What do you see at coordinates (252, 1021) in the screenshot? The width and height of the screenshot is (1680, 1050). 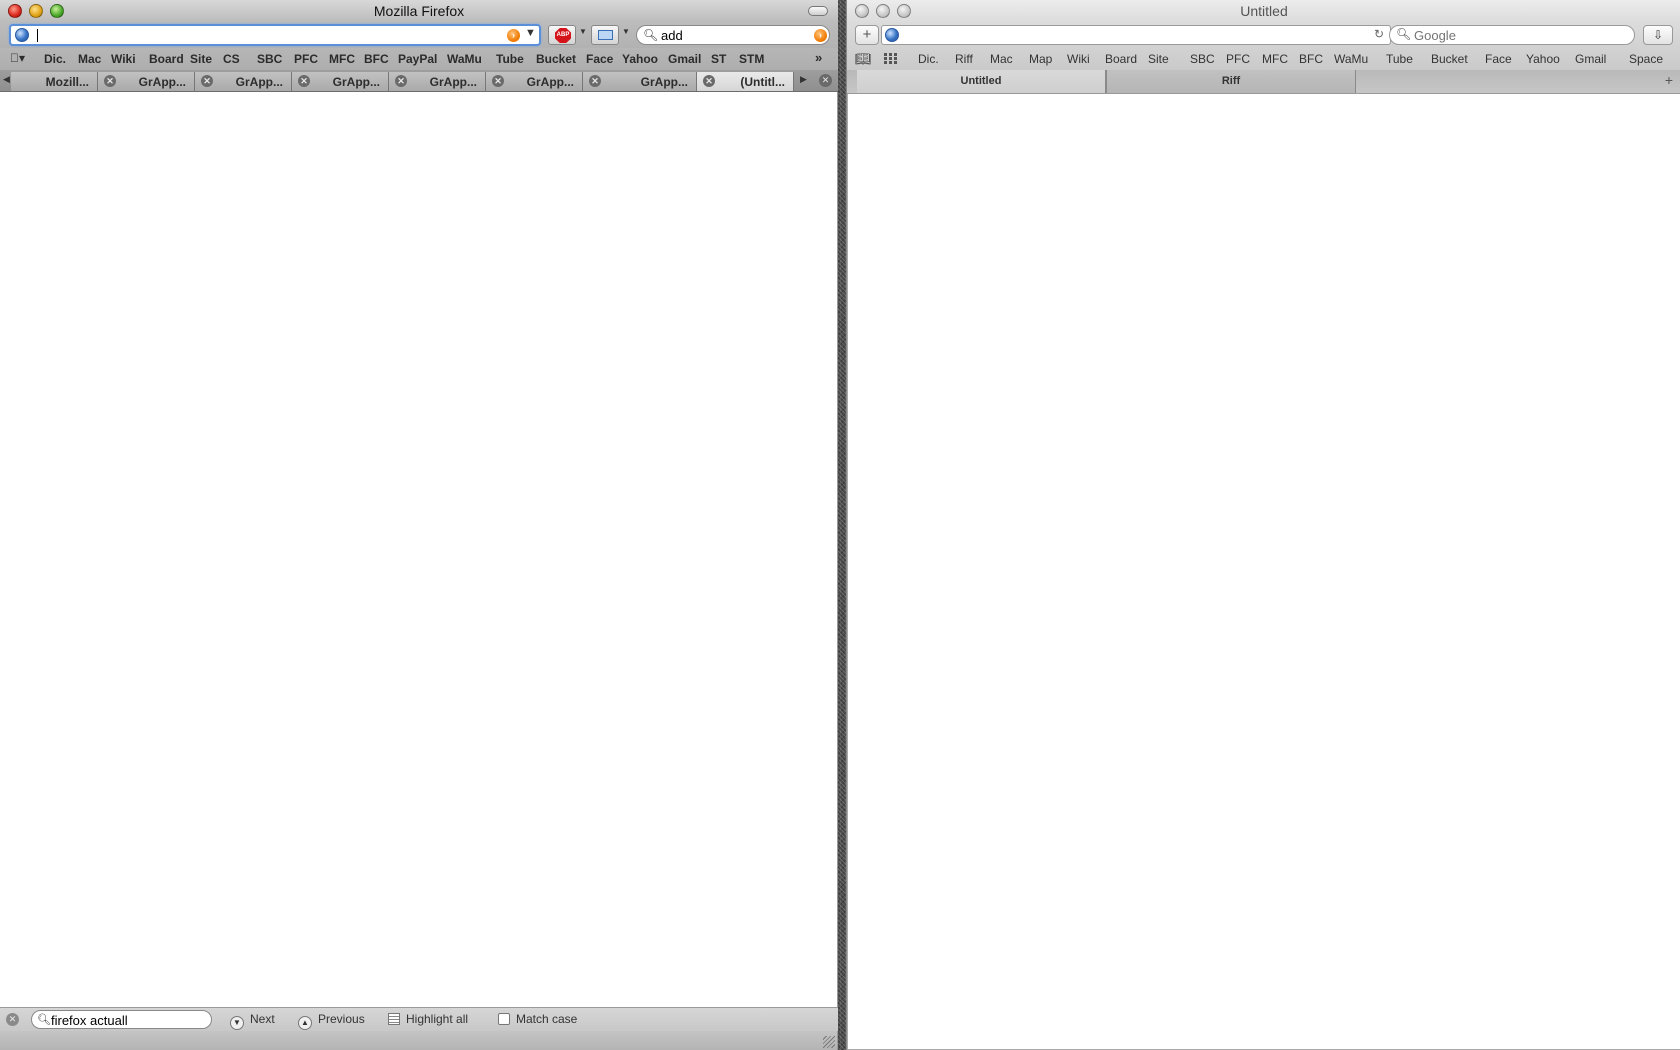 I see `find-next-button: ▼ Next` at bounding box center [252, 1021].